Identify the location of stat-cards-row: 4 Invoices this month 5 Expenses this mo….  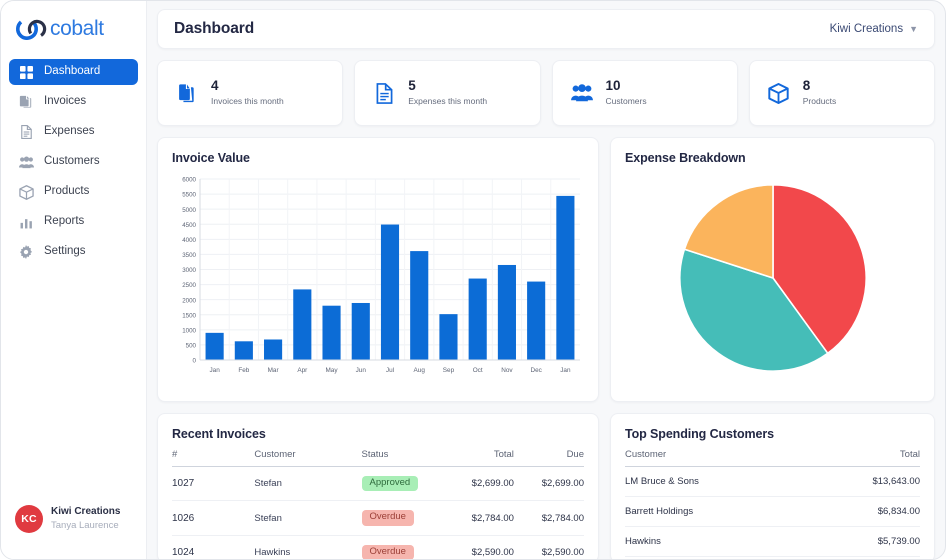
(546, 93).